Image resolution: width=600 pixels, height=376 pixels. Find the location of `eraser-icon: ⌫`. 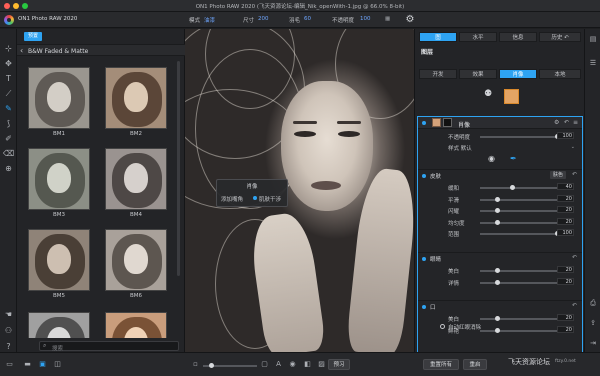

eraser-icon: ⌫ is located at coordinates (8, 153).